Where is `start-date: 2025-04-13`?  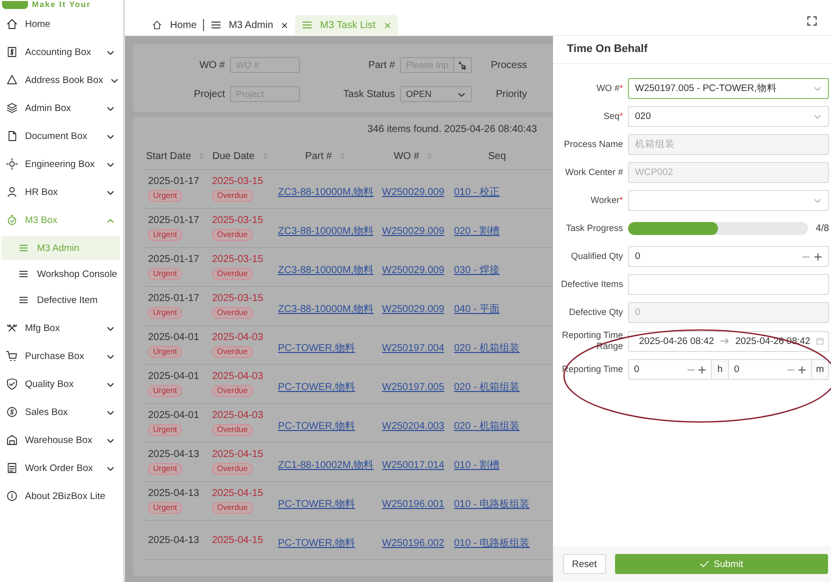
start-date: 2025-04-13 is located at coordinates (174, 493).